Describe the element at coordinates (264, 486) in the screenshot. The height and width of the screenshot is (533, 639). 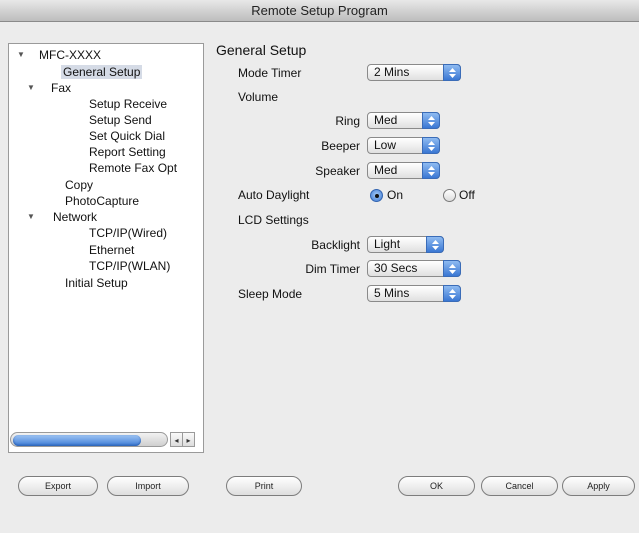
I see `print-button: Print` at that location.